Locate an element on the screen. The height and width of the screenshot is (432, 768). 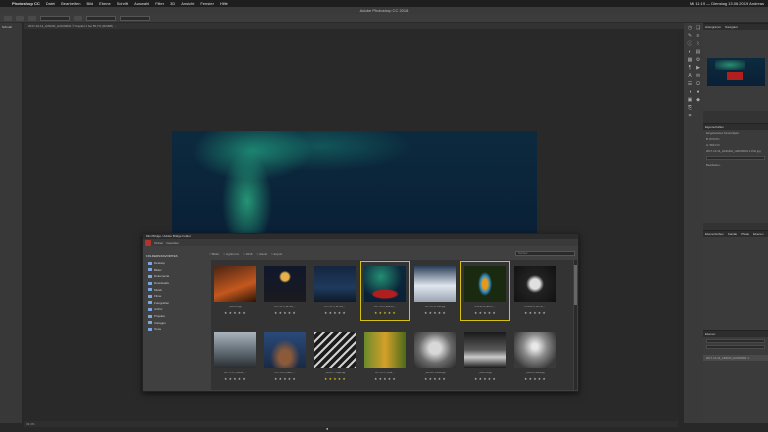
sidebar-item-archiv: Archiv is located at coordinates (177, 309).